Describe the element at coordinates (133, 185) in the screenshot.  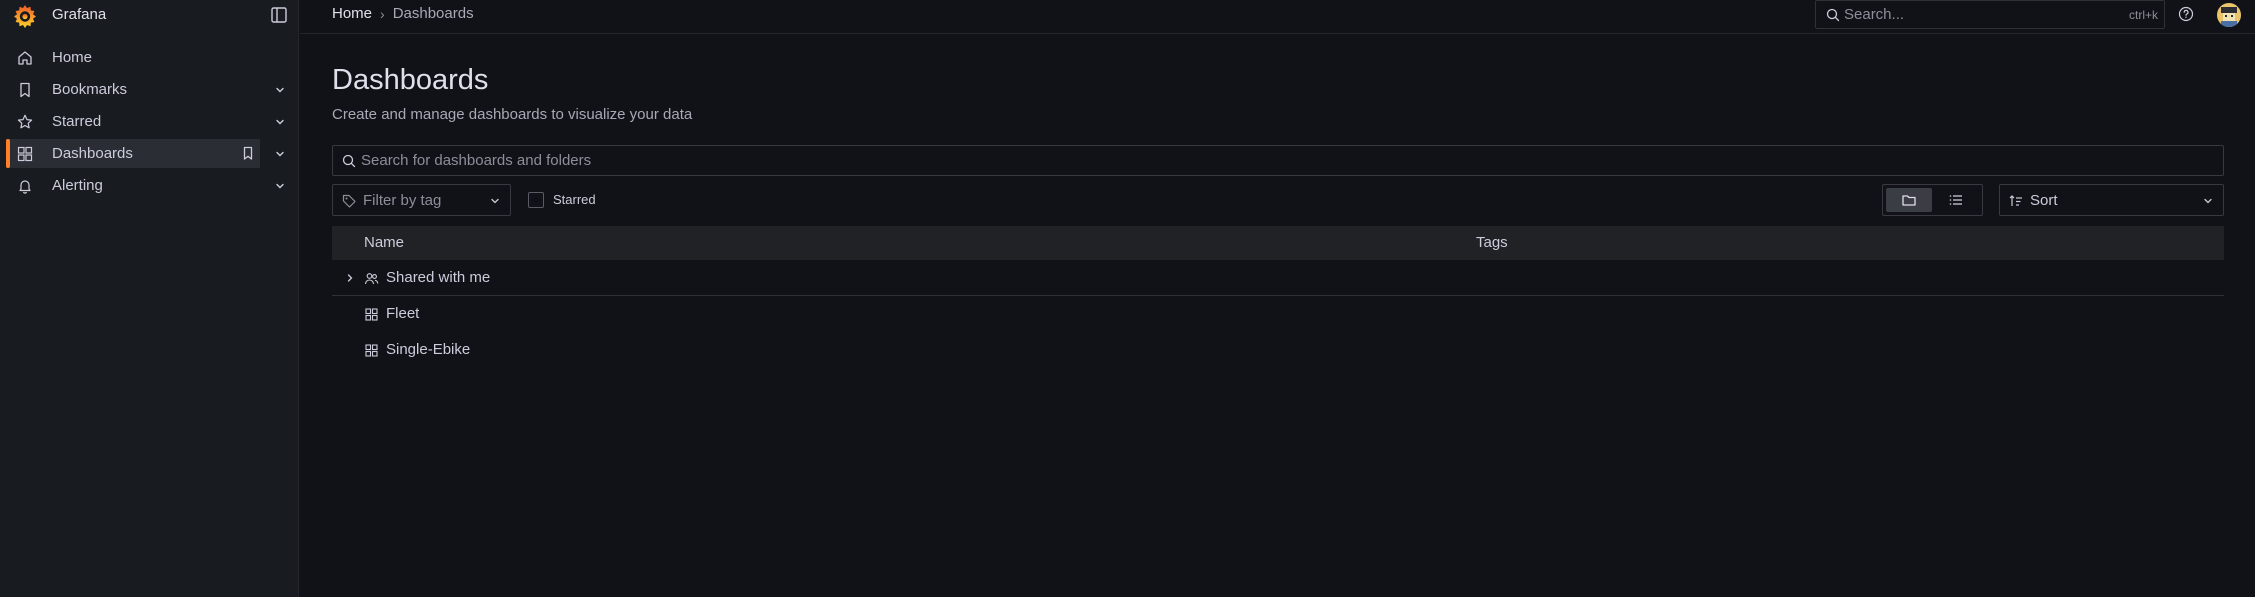
I see `sidebar-item-alerting: Alerting` at that location.